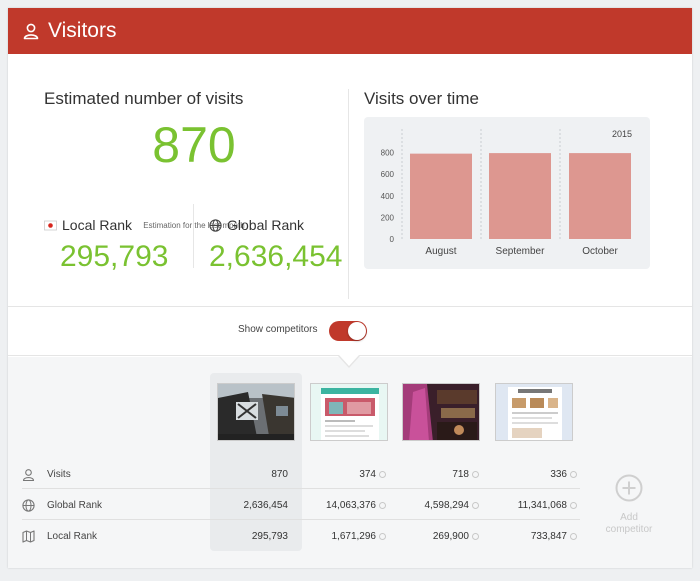 The height and width of the screenshot is (581, 700). Describe the element at coordinates (622, 134) in the screenshot. I see `year-annotation: 2015` at that location.